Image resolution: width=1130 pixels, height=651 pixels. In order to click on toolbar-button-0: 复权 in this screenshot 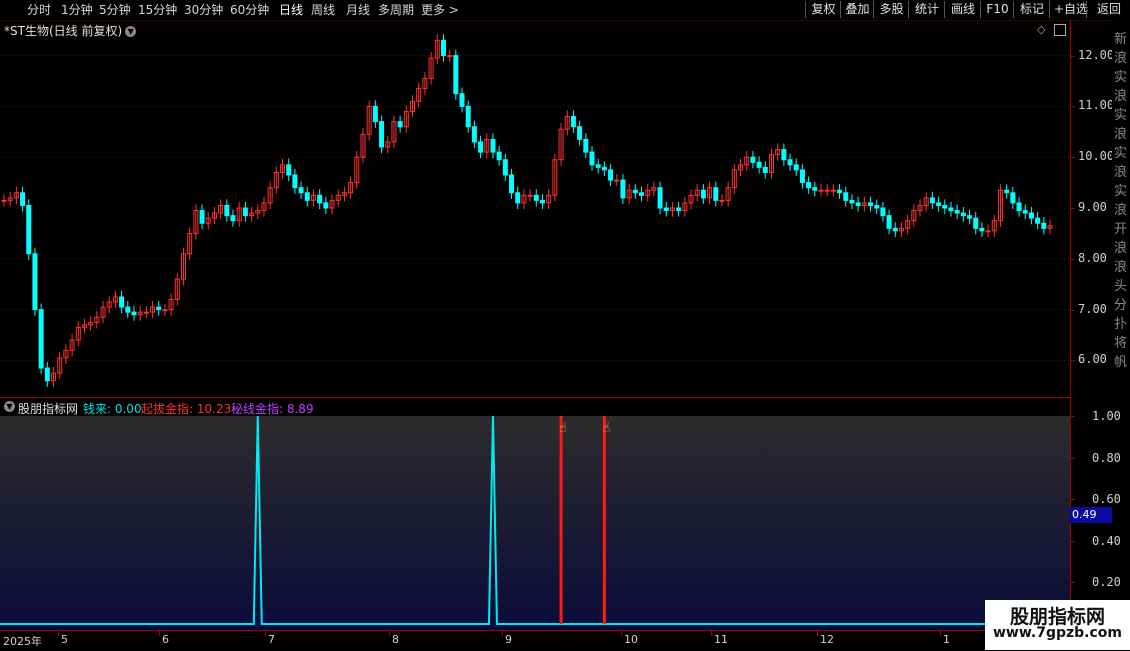, I will do `click(823, 9)`.